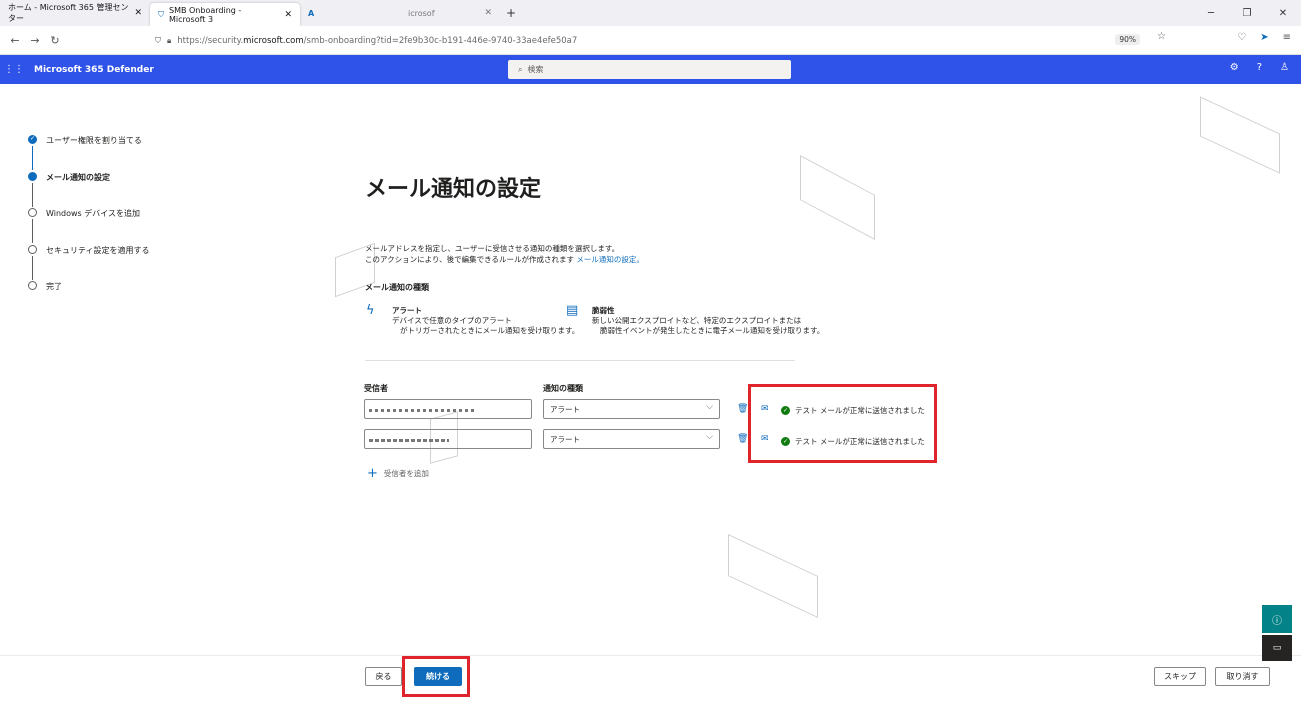  I want to click on tab-microsoft: icrosof ✕, so click(450, 13).